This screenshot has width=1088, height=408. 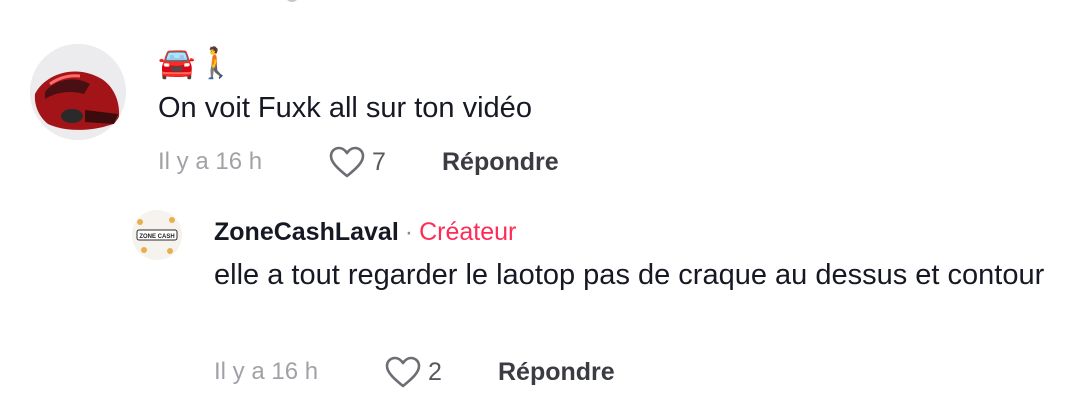 I want to click on comment-text: On voit Fuxk all sur ton vidéo, so click(x=345, y=108).